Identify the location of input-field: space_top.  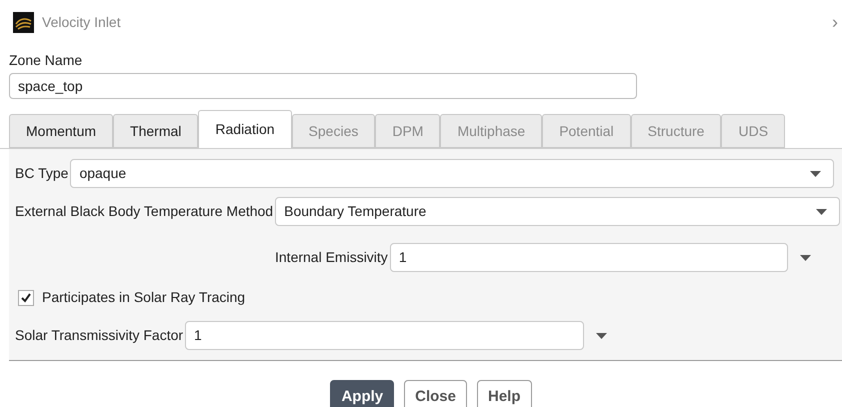
(323, 86).